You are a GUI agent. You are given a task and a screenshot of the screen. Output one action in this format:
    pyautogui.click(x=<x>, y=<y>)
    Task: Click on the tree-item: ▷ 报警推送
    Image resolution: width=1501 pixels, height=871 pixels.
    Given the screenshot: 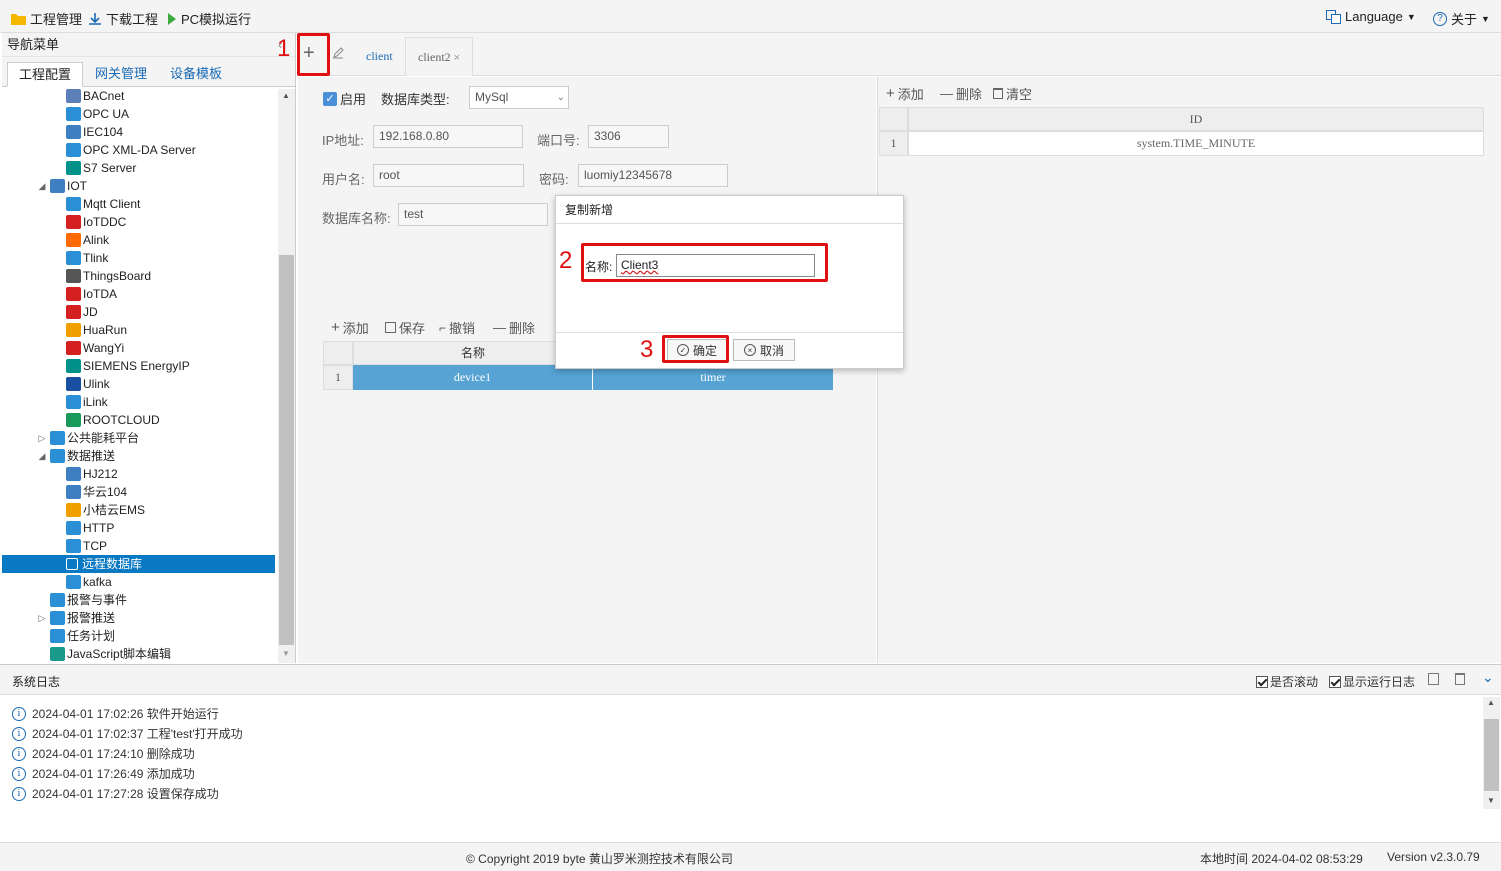 What is the action you would take?
    pyautogui.click(x=138, y=618)
    